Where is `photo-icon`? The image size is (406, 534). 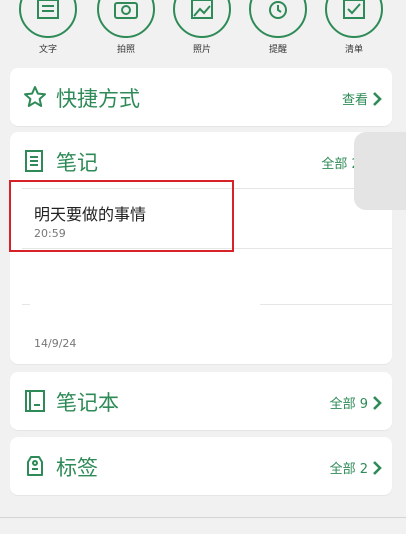 photo-icon is located at coordinates (202, 19).